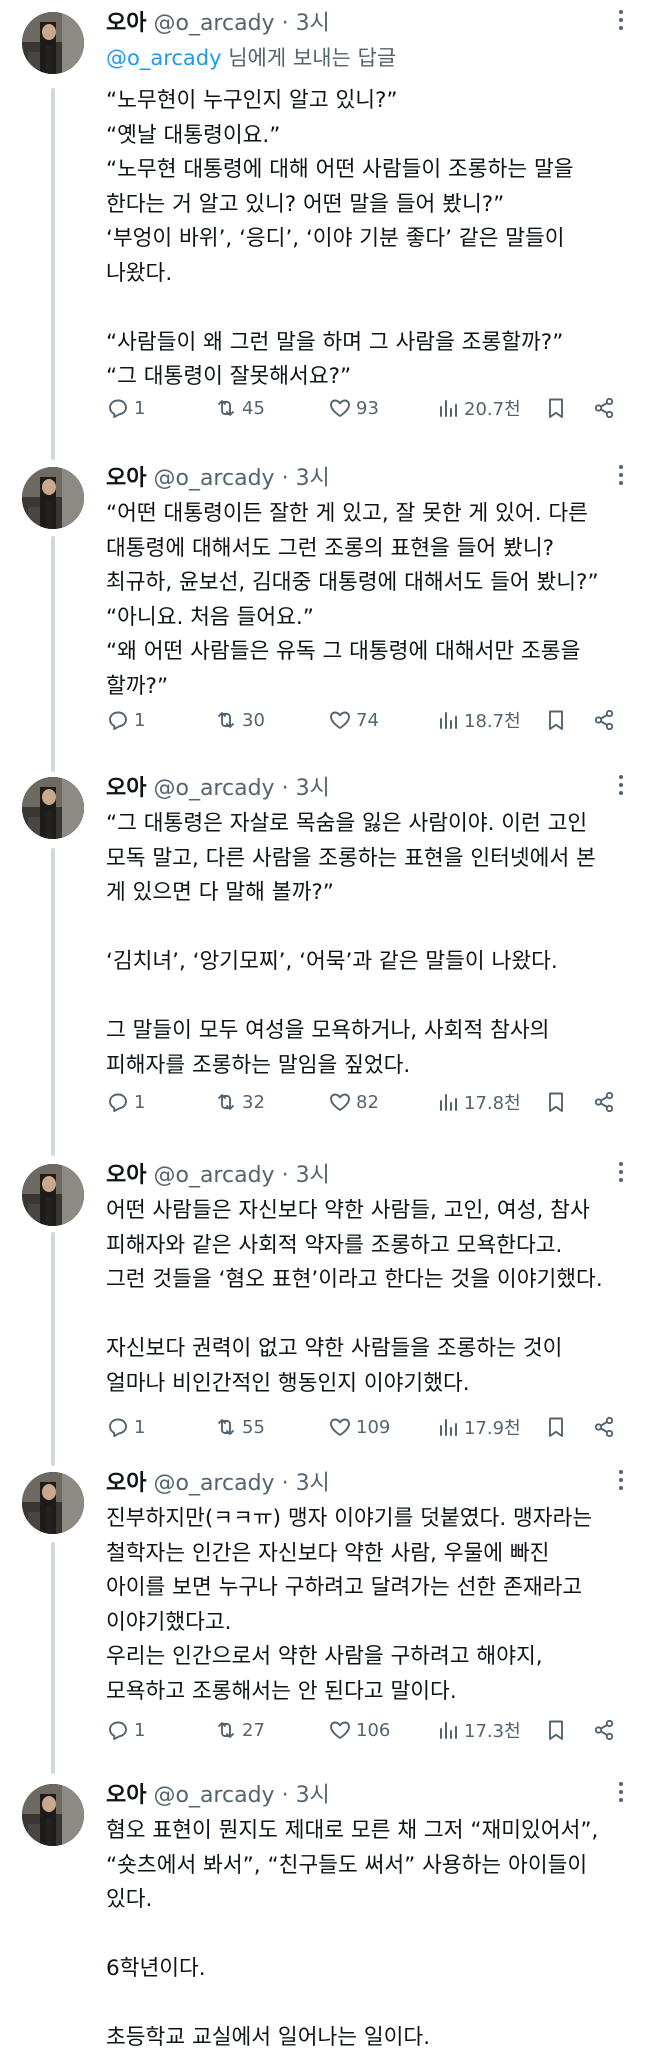 The height and width of the screenshot is (2072, 647). I want to click on tweet-text-line: 이야기했다고., so click(169, 1622).